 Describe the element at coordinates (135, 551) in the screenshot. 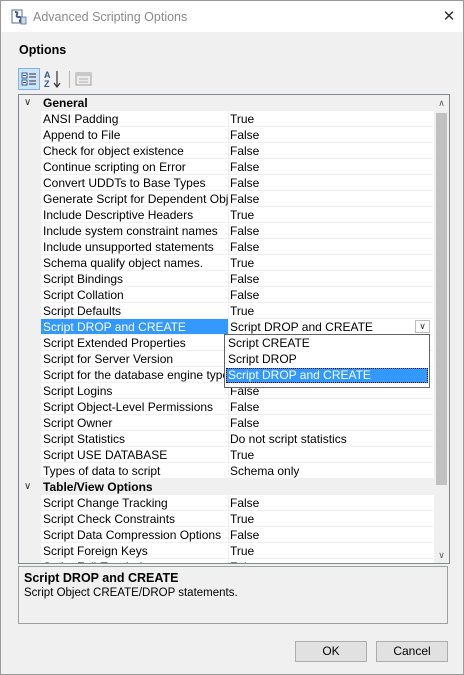

I see `property-name: Script Foreign Keys` at that location.